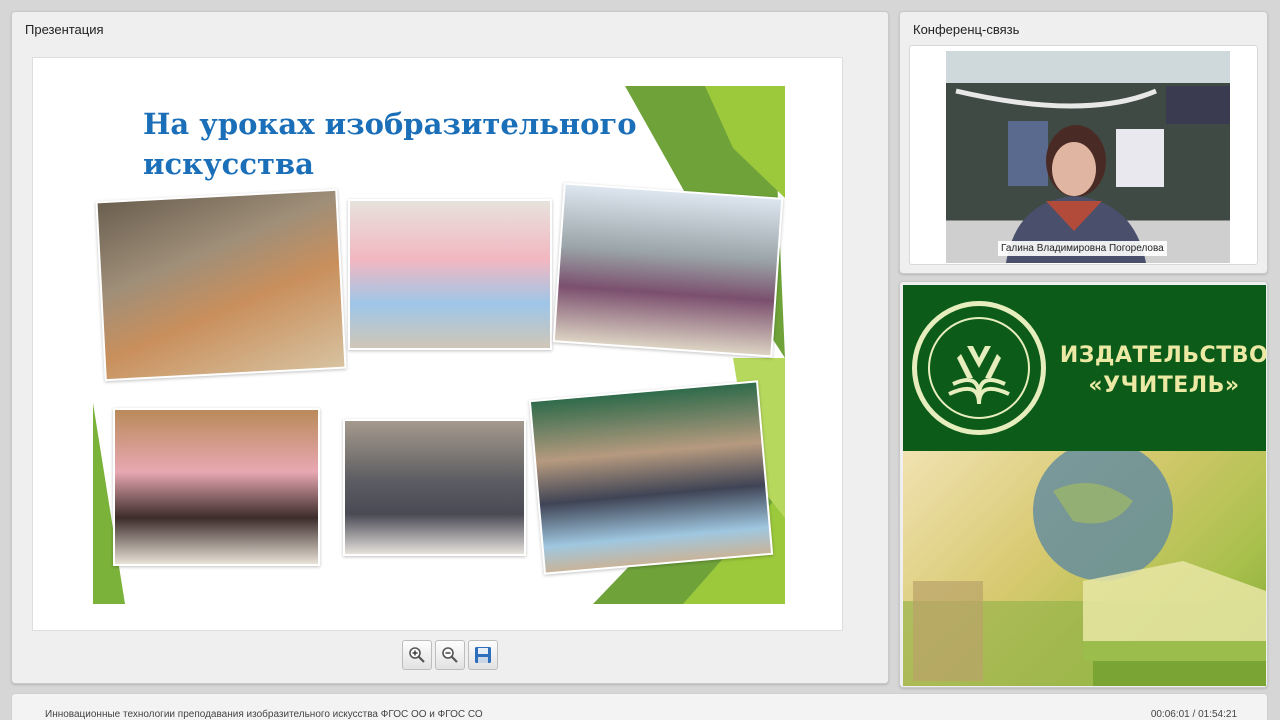 The image size is (1280, 720). I want to click on publisher-name-line2: «УЧИТЕЛЬ», so click(1164, 385).